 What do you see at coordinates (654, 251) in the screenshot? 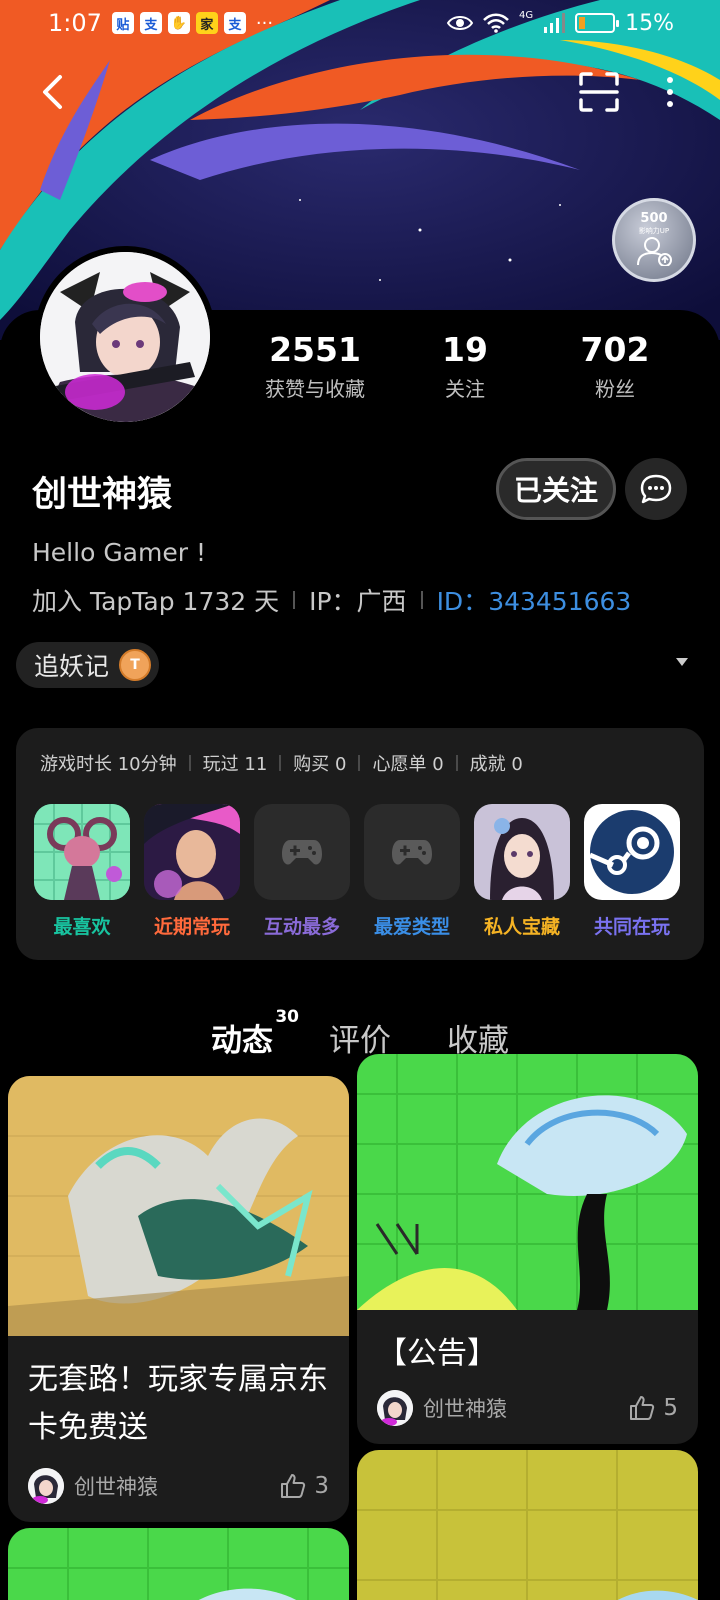
I see `user-up-icon` at bounding box center [654, 251].